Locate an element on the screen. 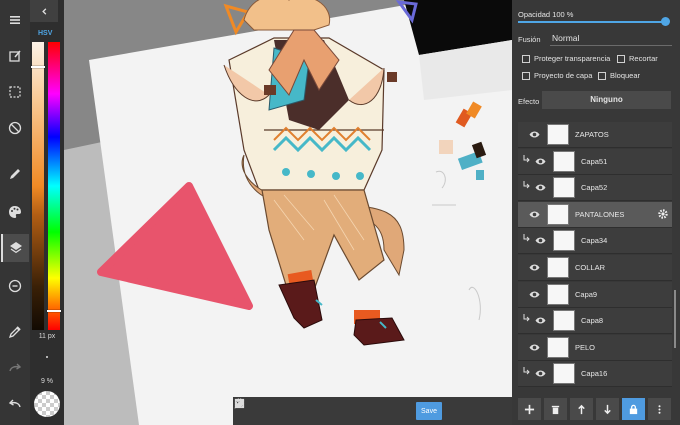 This screenshot has height=425, width=680. layer-row: Capa9 is located at coordinates (595, 294).